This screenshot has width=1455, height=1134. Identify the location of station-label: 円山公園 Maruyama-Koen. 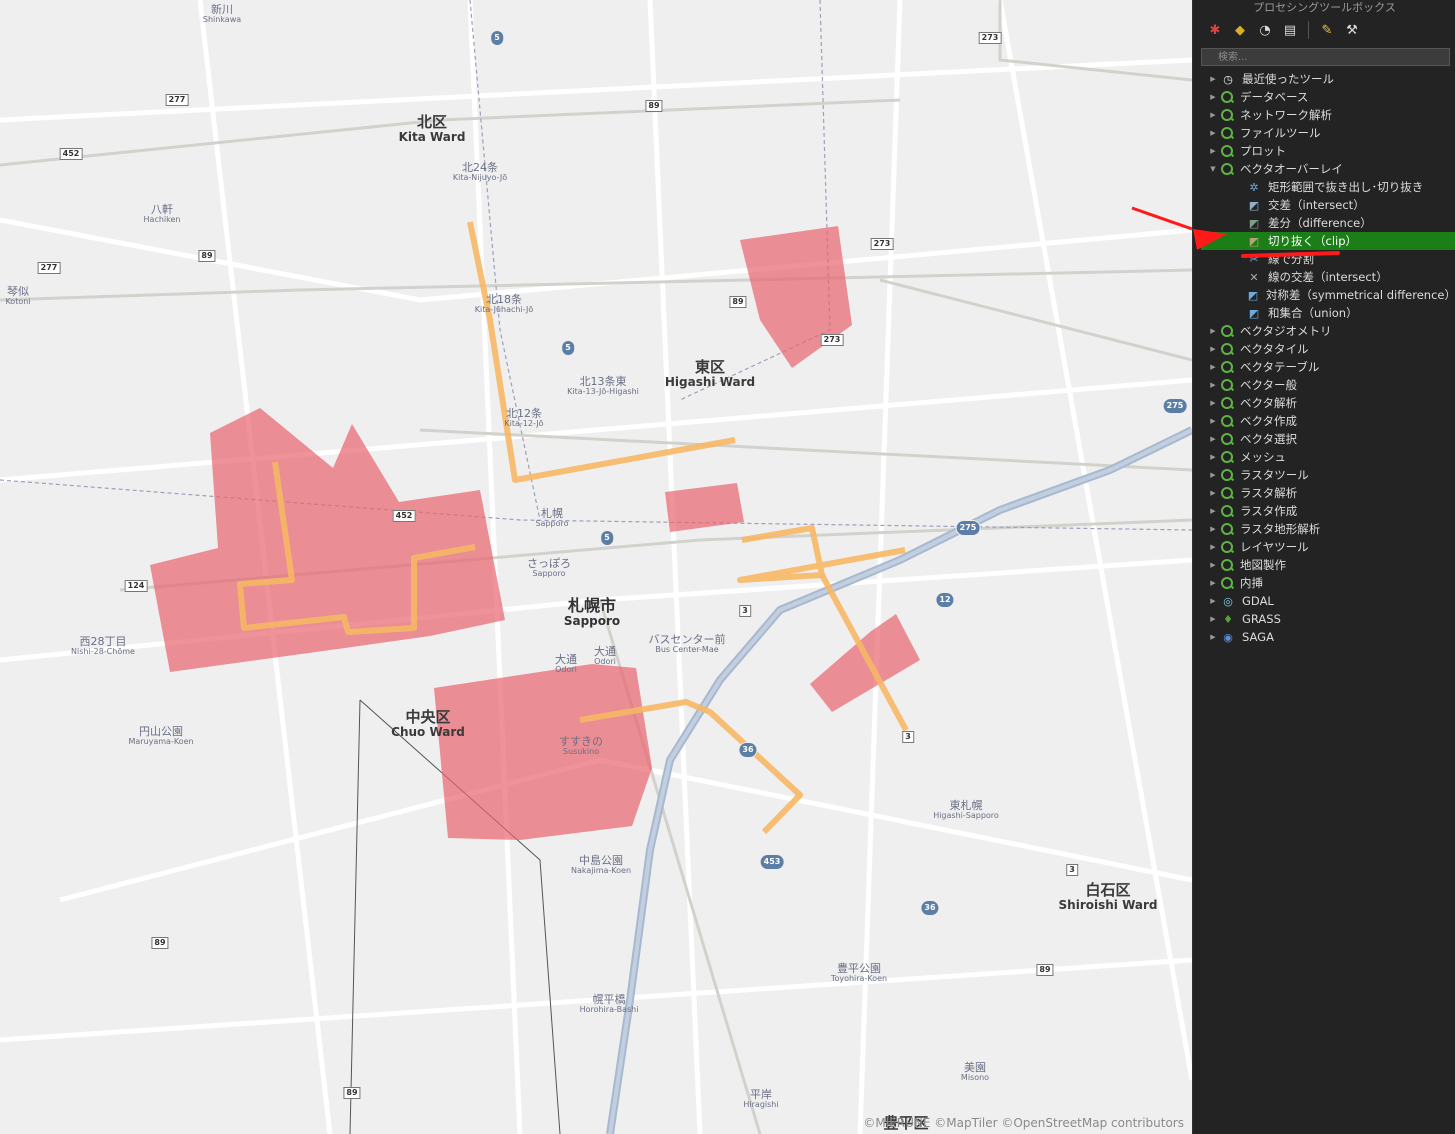
(161, 735).